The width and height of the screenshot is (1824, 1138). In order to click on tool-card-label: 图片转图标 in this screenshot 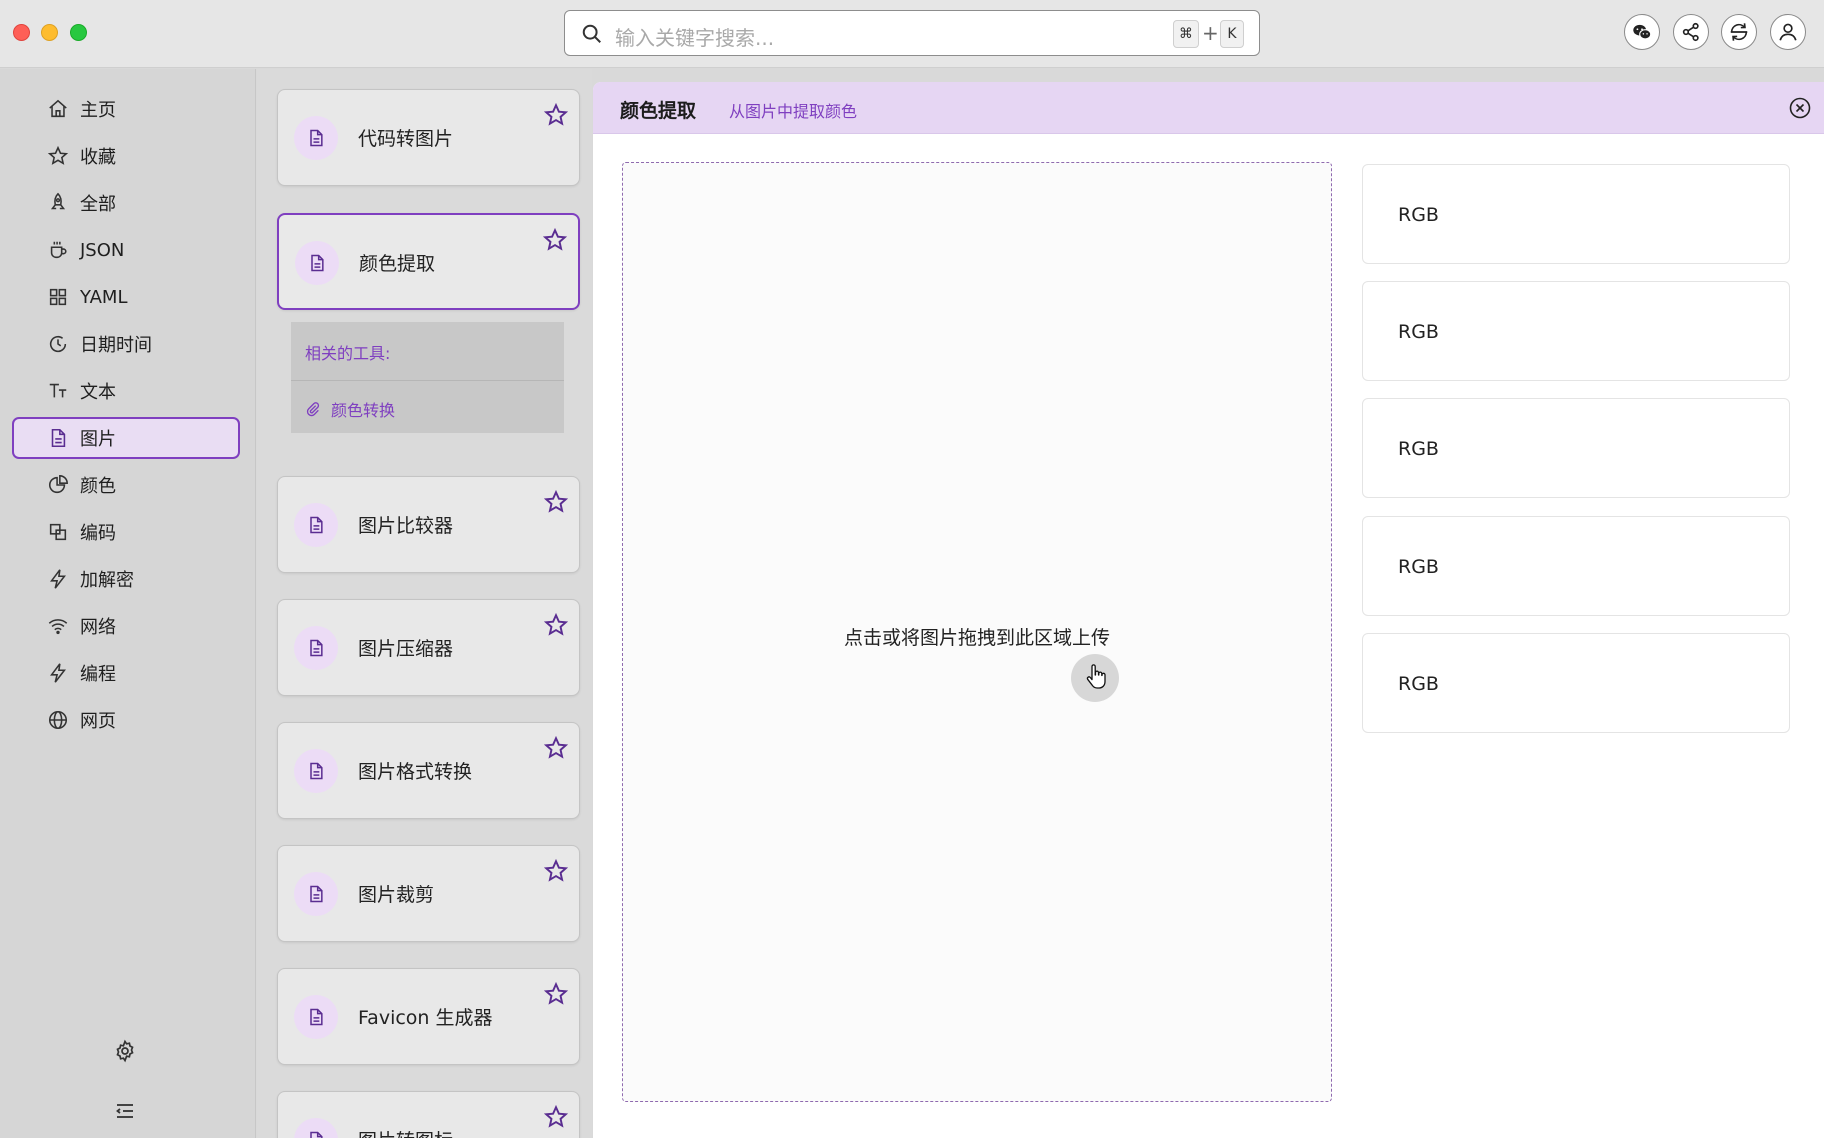, I will do `click(405, 1132)`.